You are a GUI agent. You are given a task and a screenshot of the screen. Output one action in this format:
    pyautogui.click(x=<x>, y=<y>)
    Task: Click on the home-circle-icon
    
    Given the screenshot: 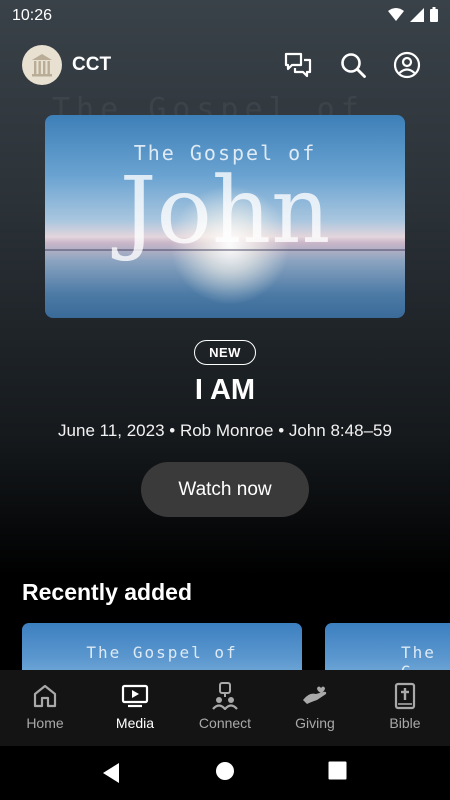 What is the action you would take?
    pyautogui.click(x=225, y=771)
    